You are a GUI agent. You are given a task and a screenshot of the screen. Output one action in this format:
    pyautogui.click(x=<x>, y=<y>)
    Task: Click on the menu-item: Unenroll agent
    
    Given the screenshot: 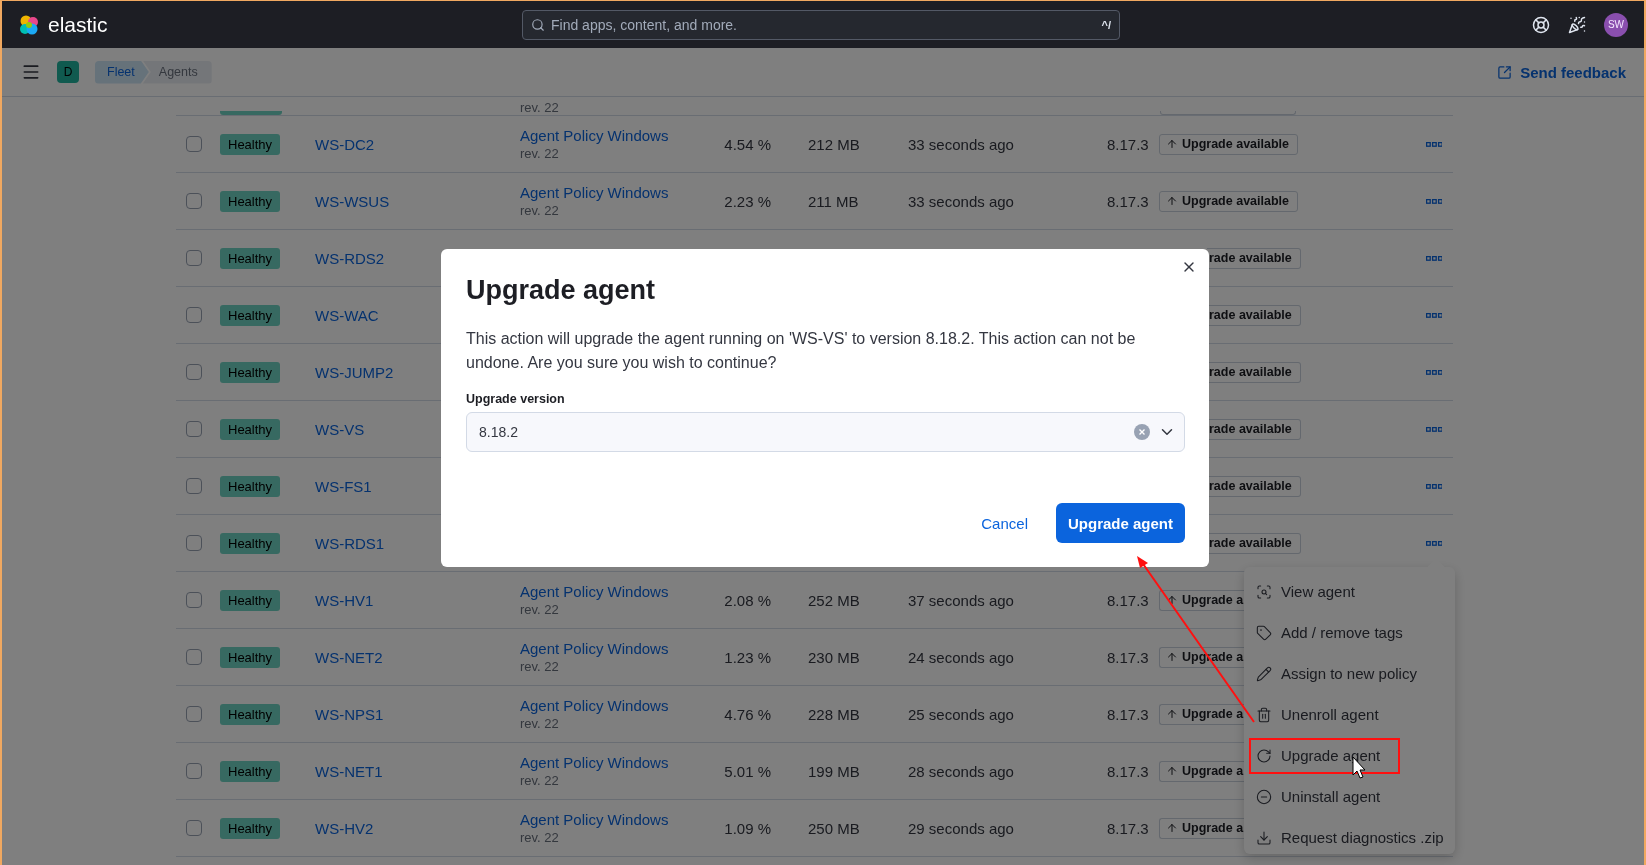 What is the action you would take?
    pyautogui.click(x=1349, y=714)
    